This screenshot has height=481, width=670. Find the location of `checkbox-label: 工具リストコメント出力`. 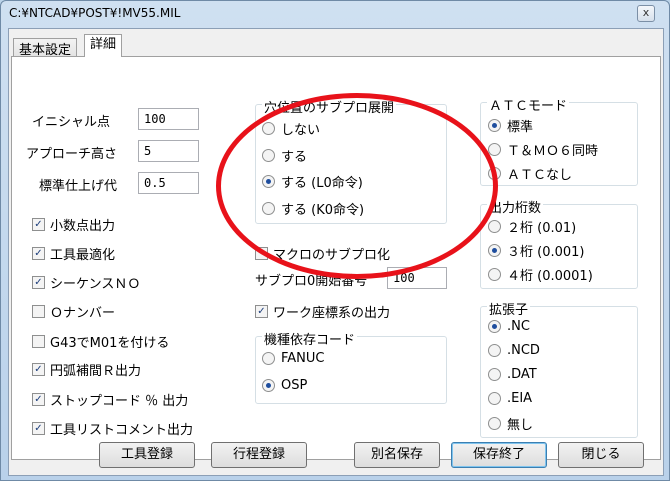

checkbox-label: 工具リストコメント出力 is located at coordinates (122, 430).